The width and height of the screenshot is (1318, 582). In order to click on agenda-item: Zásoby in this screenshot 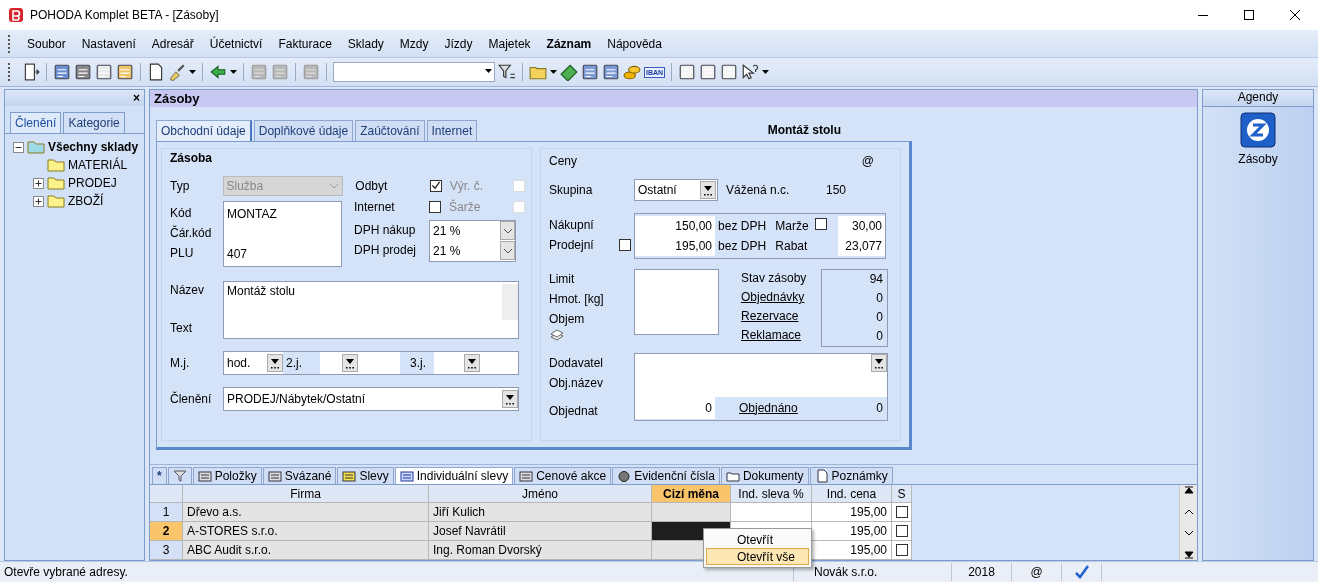, I will do `click(1258, 159)`.